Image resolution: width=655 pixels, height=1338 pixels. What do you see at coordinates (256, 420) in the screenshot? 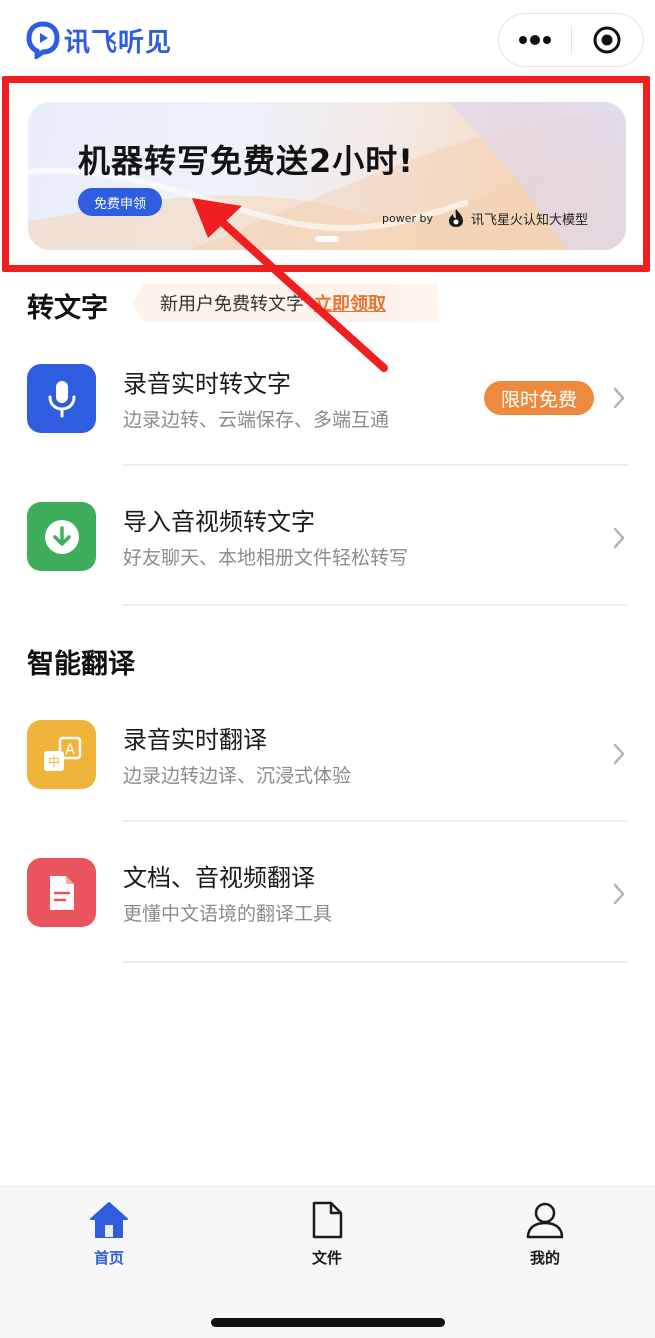
I see `item-subtitle: 边录边转、云端保存、多端互通` at bounding box center [256, 420].